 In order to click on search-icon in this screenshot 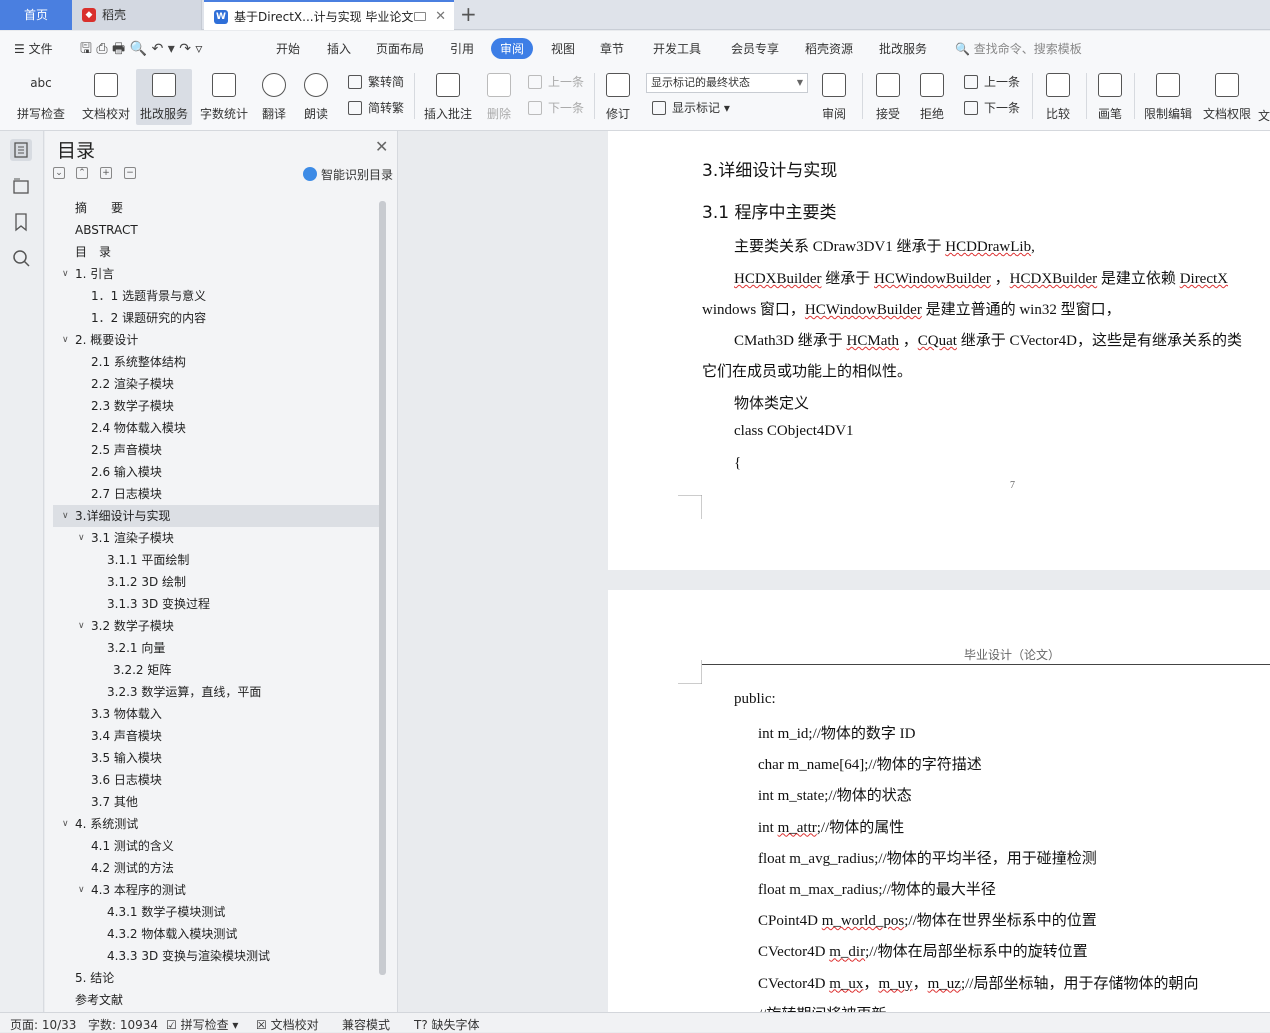, I will do `click(21, 258)`.